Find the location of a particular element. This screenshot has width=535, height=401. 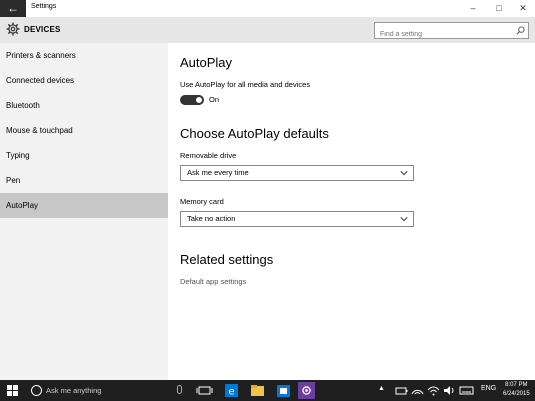

autoplay-toggle is located at coordinates (192, 100).